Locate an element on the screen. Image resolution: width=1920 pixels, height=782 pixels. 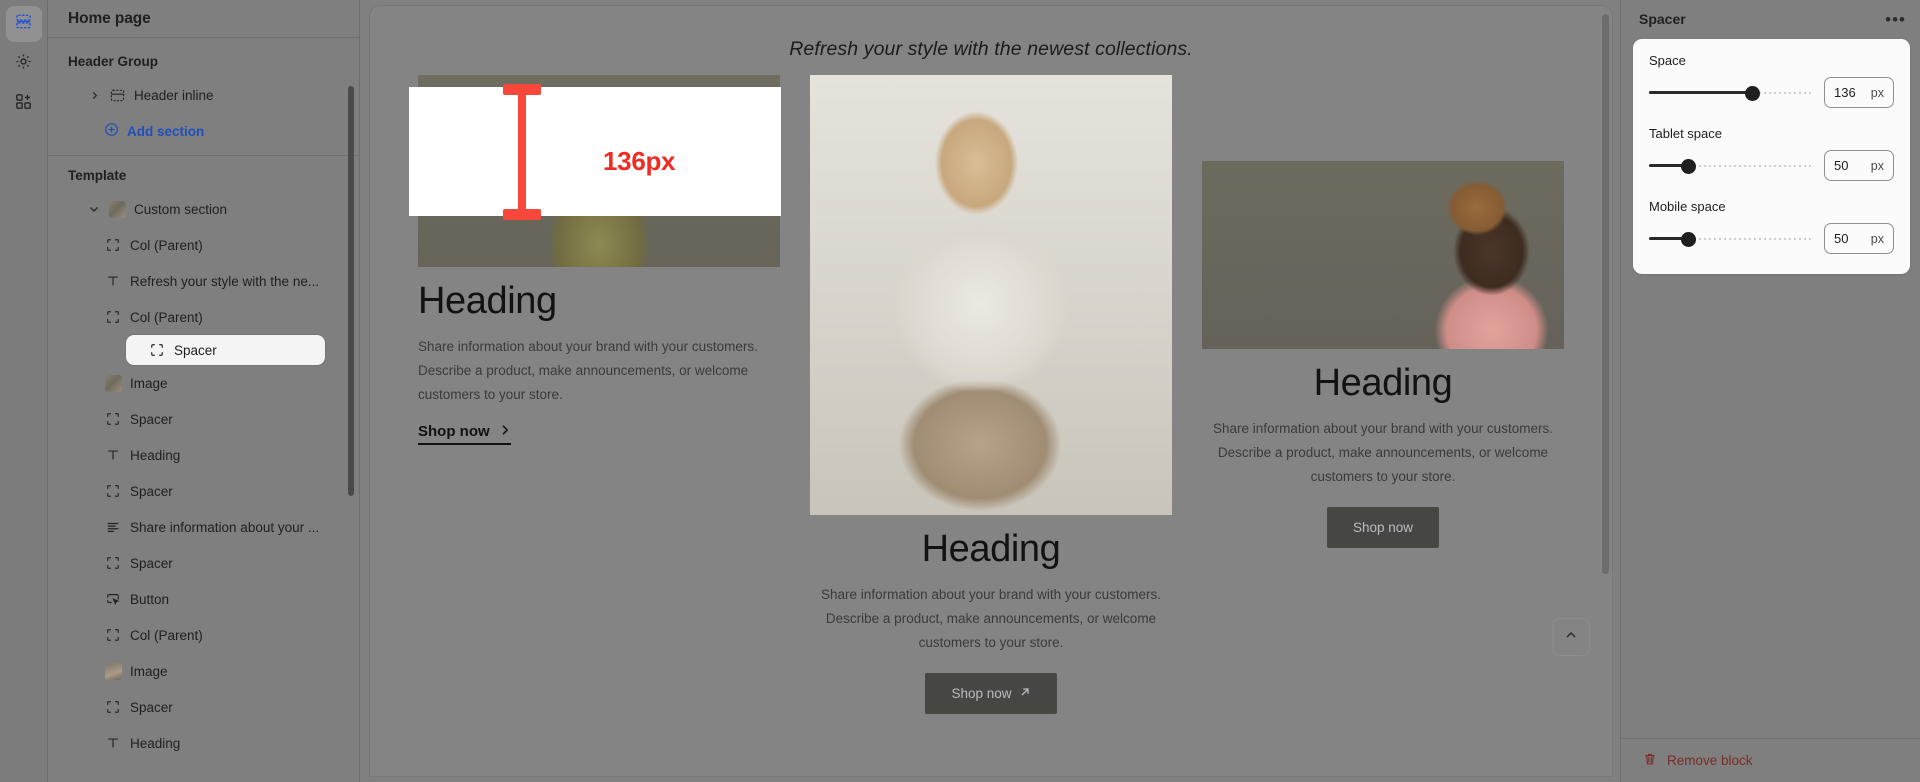
page-title: Home page is located at coordinates (109, 18).